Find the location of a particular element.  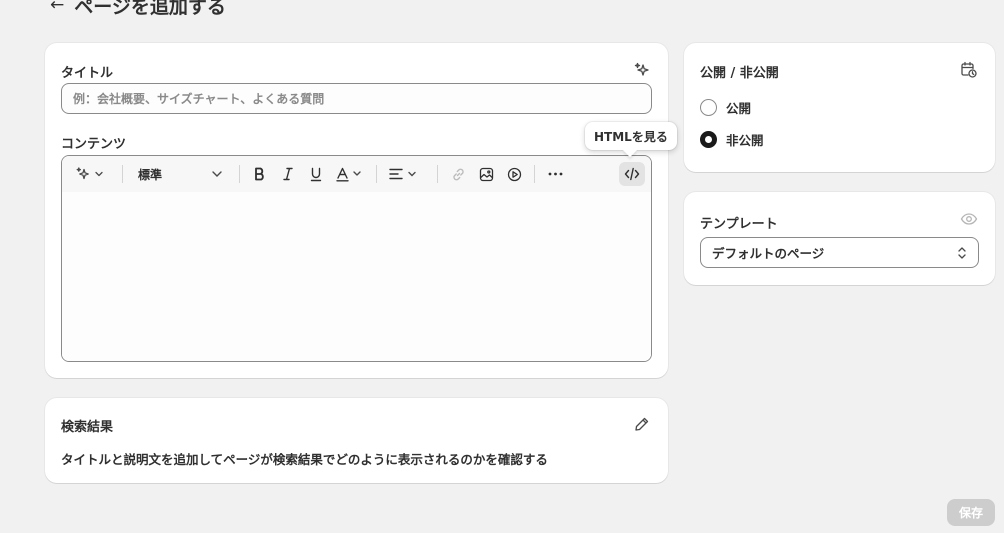

italic-button is located at coordinates (288, 174).